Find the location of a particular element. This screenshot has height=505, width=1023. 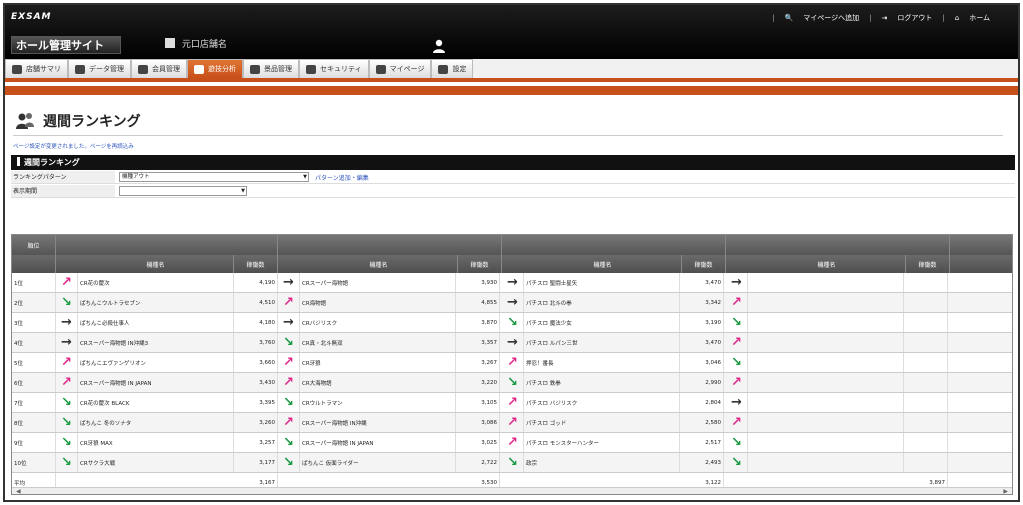

page-title-text: 週間ランキング is located at coordinates (92, 122).